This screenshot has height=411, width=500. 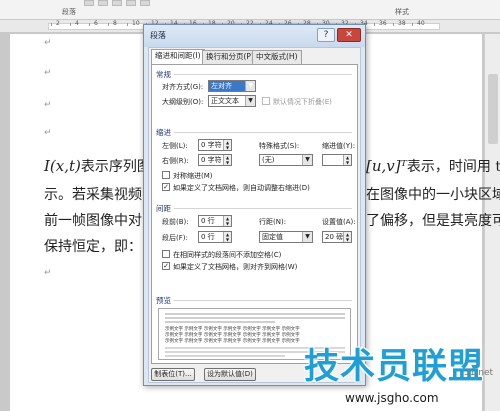 I want to click on space-before-value: 0 行, so click(x=208, y=221).